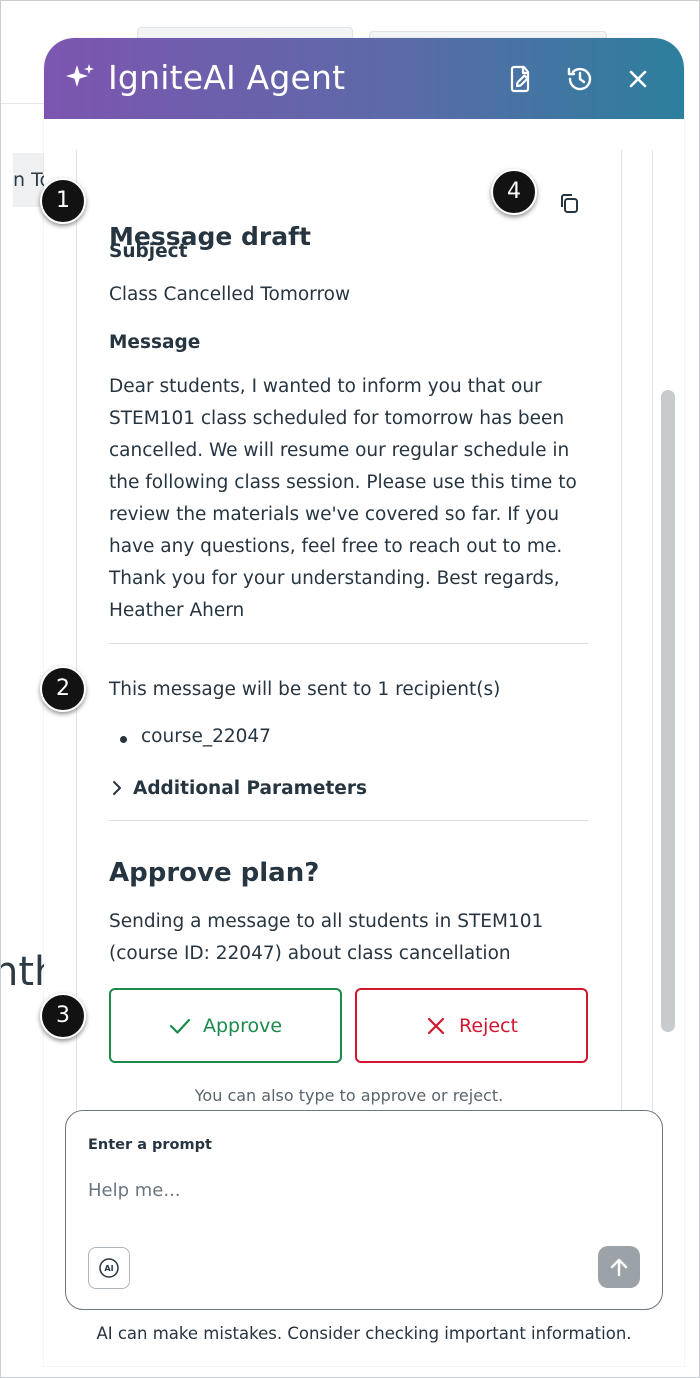 The image size is (700, 1378). What do you see at coordinates (436, 1025) in the screenshot?
I see `x-icon` at bounding box center [436, 1025].